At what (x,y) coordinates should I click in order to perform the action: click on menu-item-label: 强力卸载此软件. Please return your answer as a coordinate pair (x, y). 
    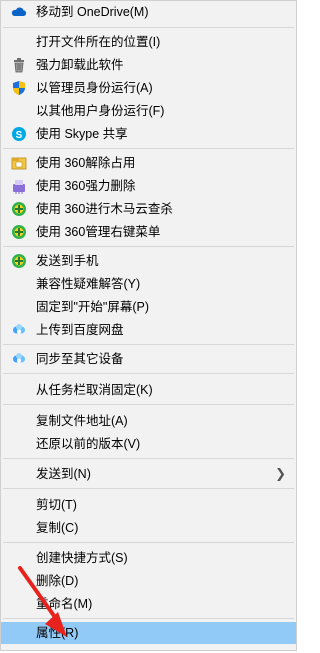
    Looking at the image, I should click on (80, 65).